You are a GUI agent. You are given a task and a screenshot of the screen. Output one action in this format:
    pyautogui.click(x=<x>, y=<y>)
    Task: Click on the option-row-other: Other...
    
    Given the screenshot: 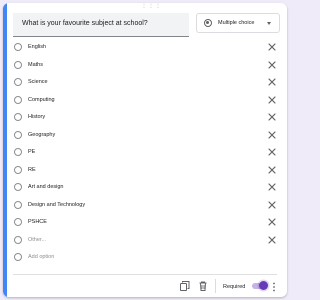 What is the action you would take?
    pyautogui.click(x=146, y=240)
    